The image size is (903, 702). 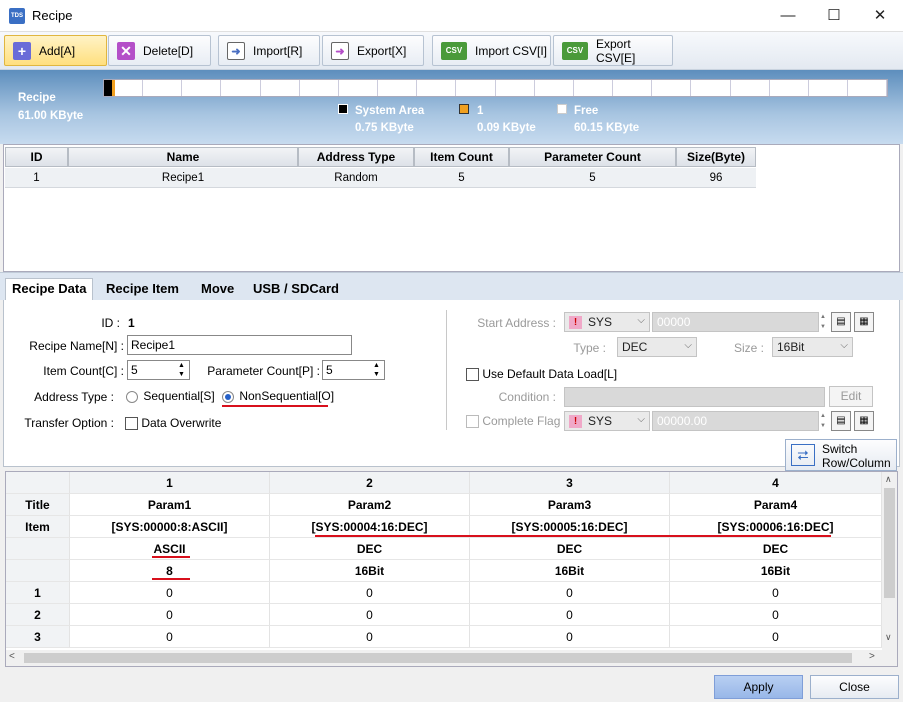 What do you see at coordinates (834, 16) in the screenshot?
I see `maximize-button: ☐` at bounding box center [834, 16].